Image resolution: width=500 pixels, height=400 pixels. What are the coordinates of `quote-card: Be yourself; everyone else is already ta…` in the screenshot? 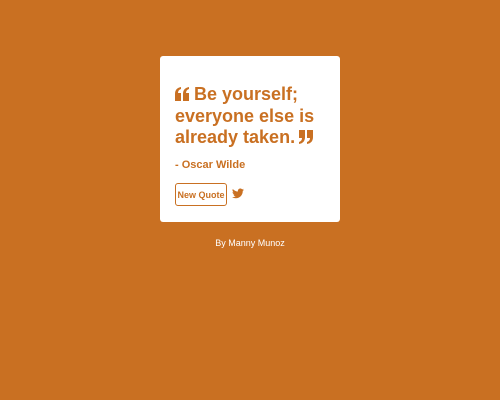 It's located at (250, 139).